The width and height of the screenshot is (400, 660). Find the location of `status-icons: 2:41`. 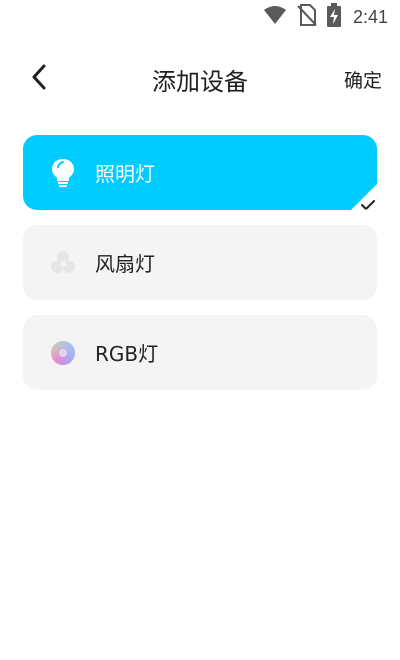

status-icons: 2:41 is located at coordinates (325, 17).